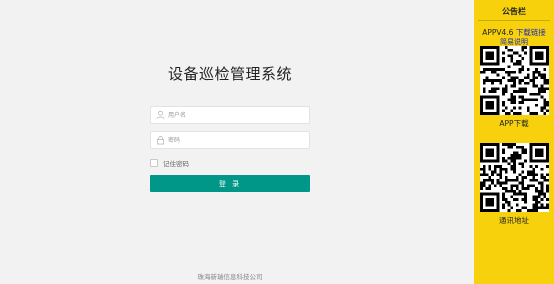  What do you see at coordinates (514, 123) in the screenshot?
I see `app-download-caption: APP下载` at bounding box center [514, 123].